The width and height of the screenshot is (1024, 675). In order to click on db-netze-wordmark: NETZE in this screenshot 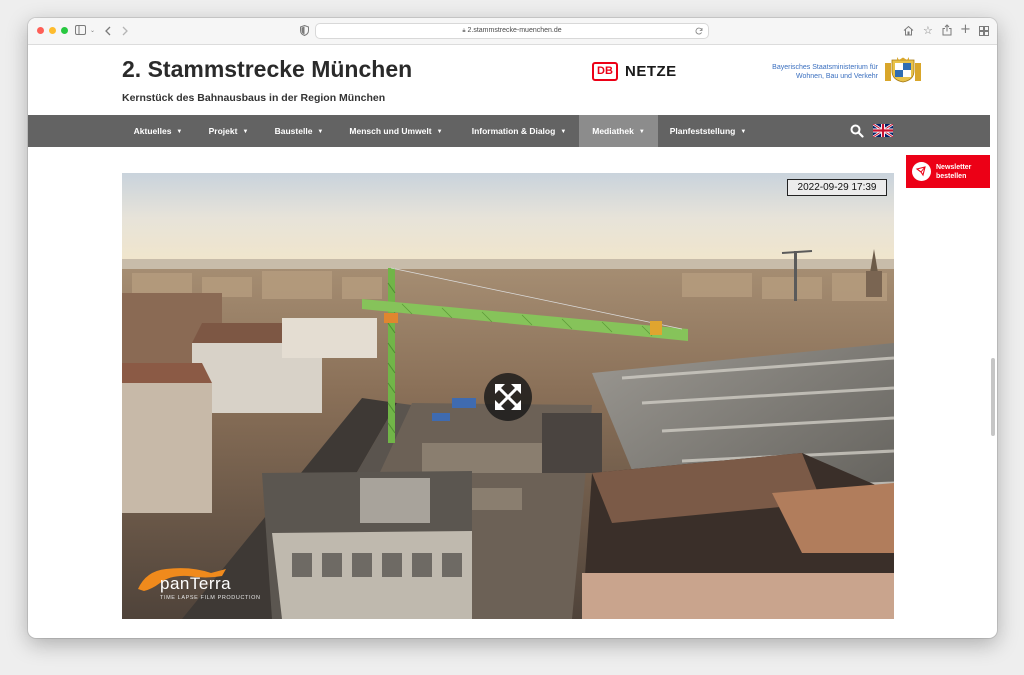, I will do `click(651, 71)`.